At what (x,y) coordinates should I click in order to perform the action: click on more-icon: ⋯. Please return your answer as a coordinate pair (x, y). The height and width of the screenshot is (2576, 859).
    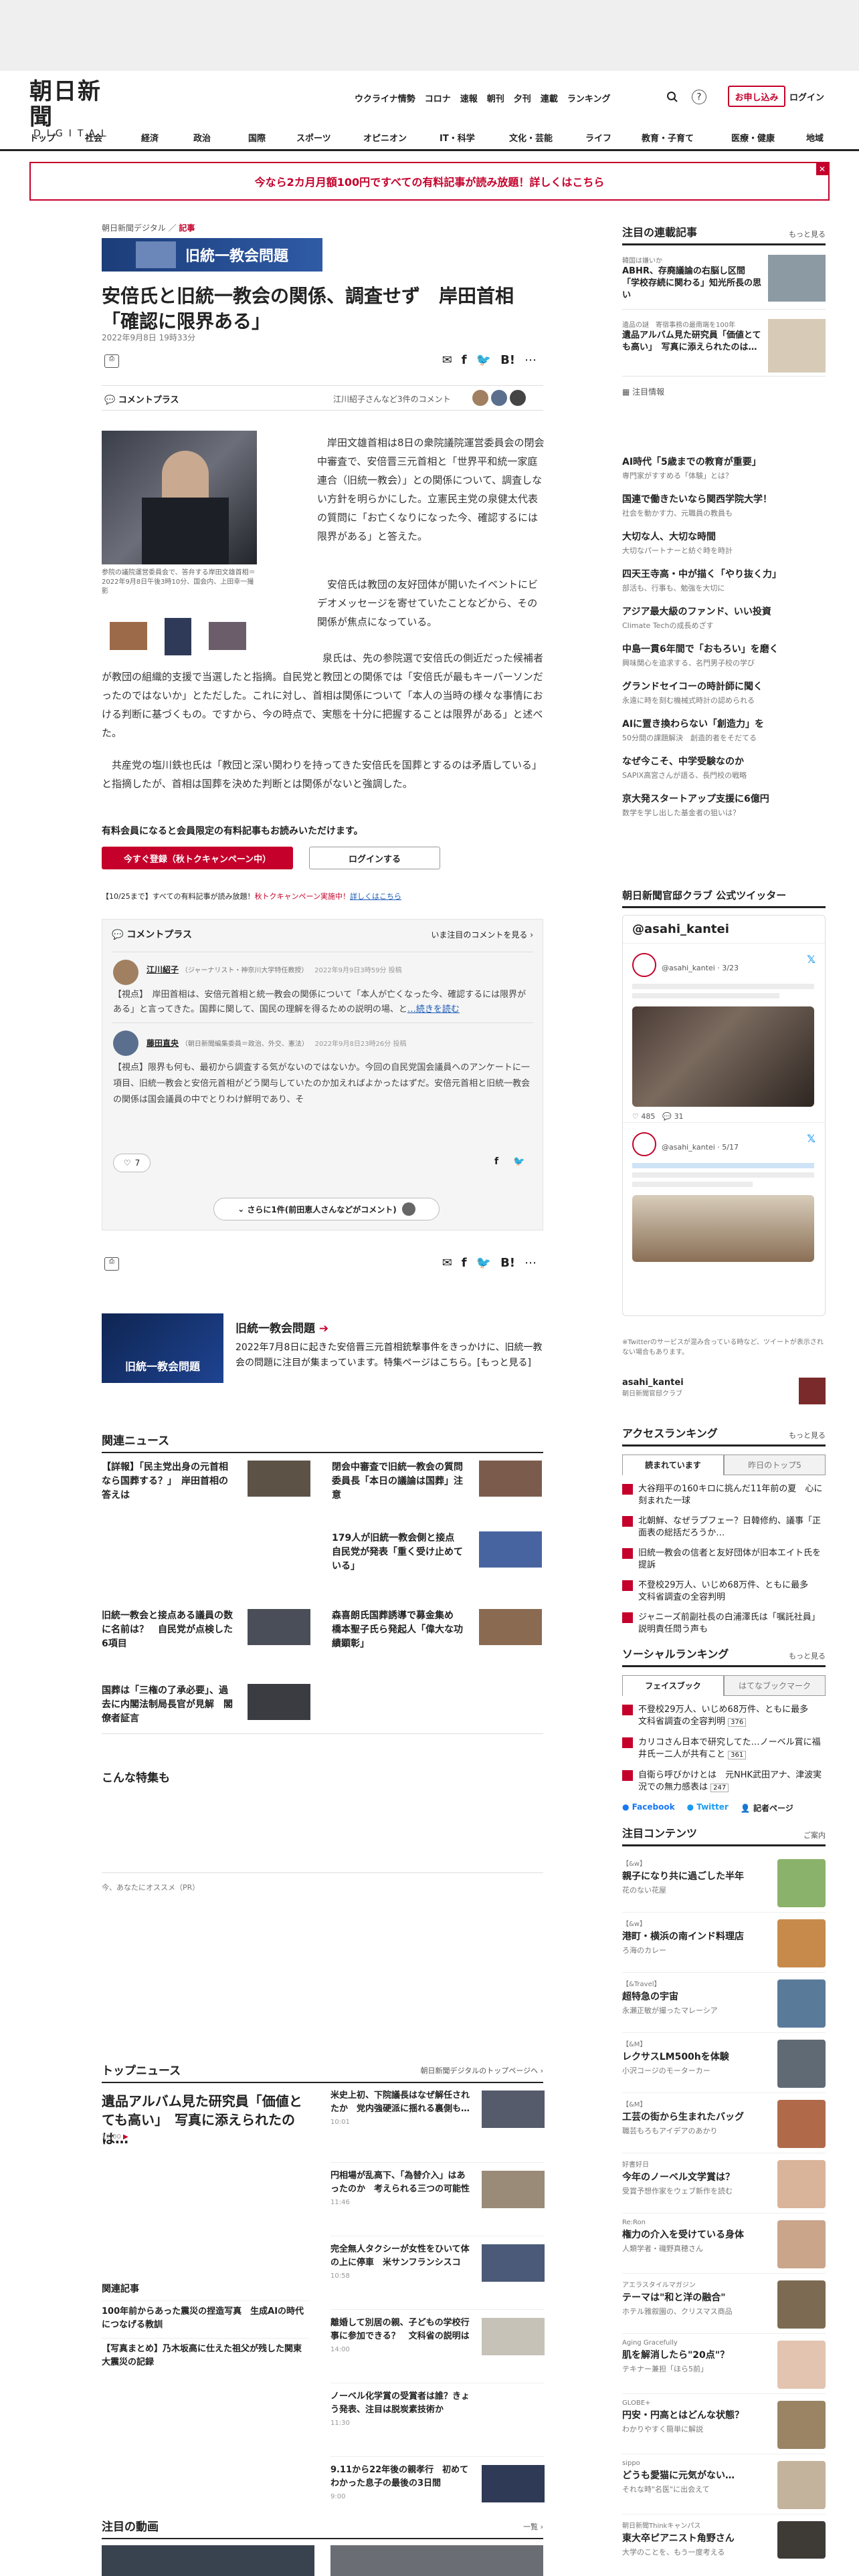
    Looking at the image, I should click on (530, 1263).